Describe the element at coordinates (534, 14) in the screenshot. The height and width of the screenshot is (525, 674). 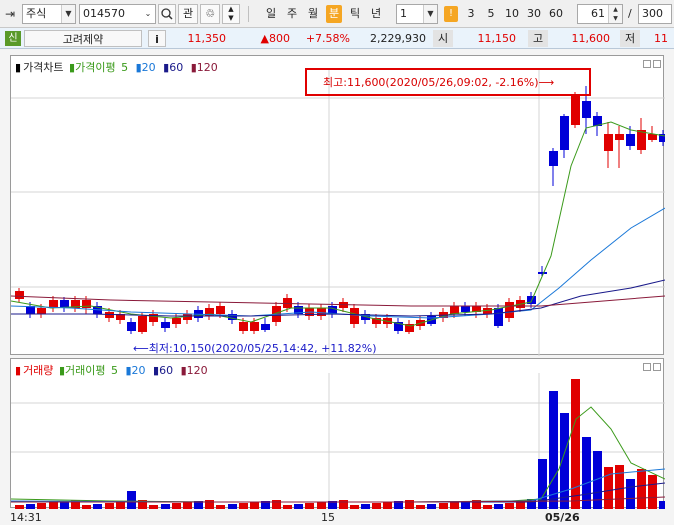
I see `minute-30: 30` at that location.